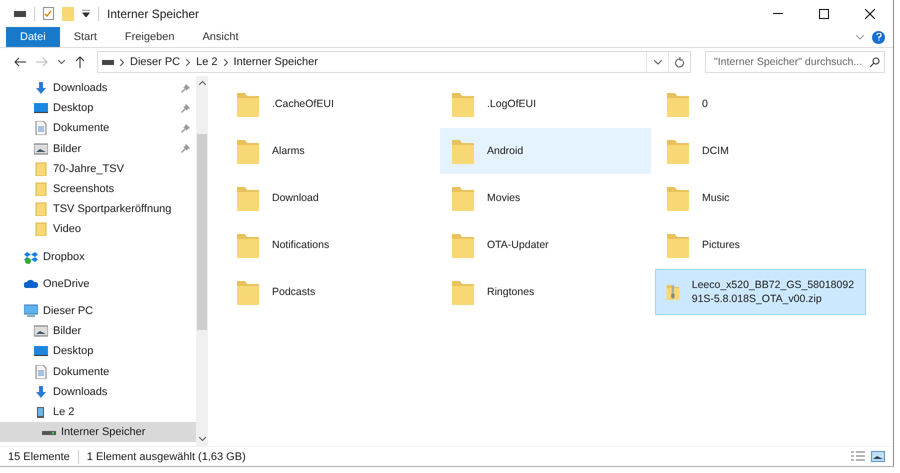  Describe the element at coordinates (202, 83) in the screenshot. I see `scroll-up-icon` at that location.